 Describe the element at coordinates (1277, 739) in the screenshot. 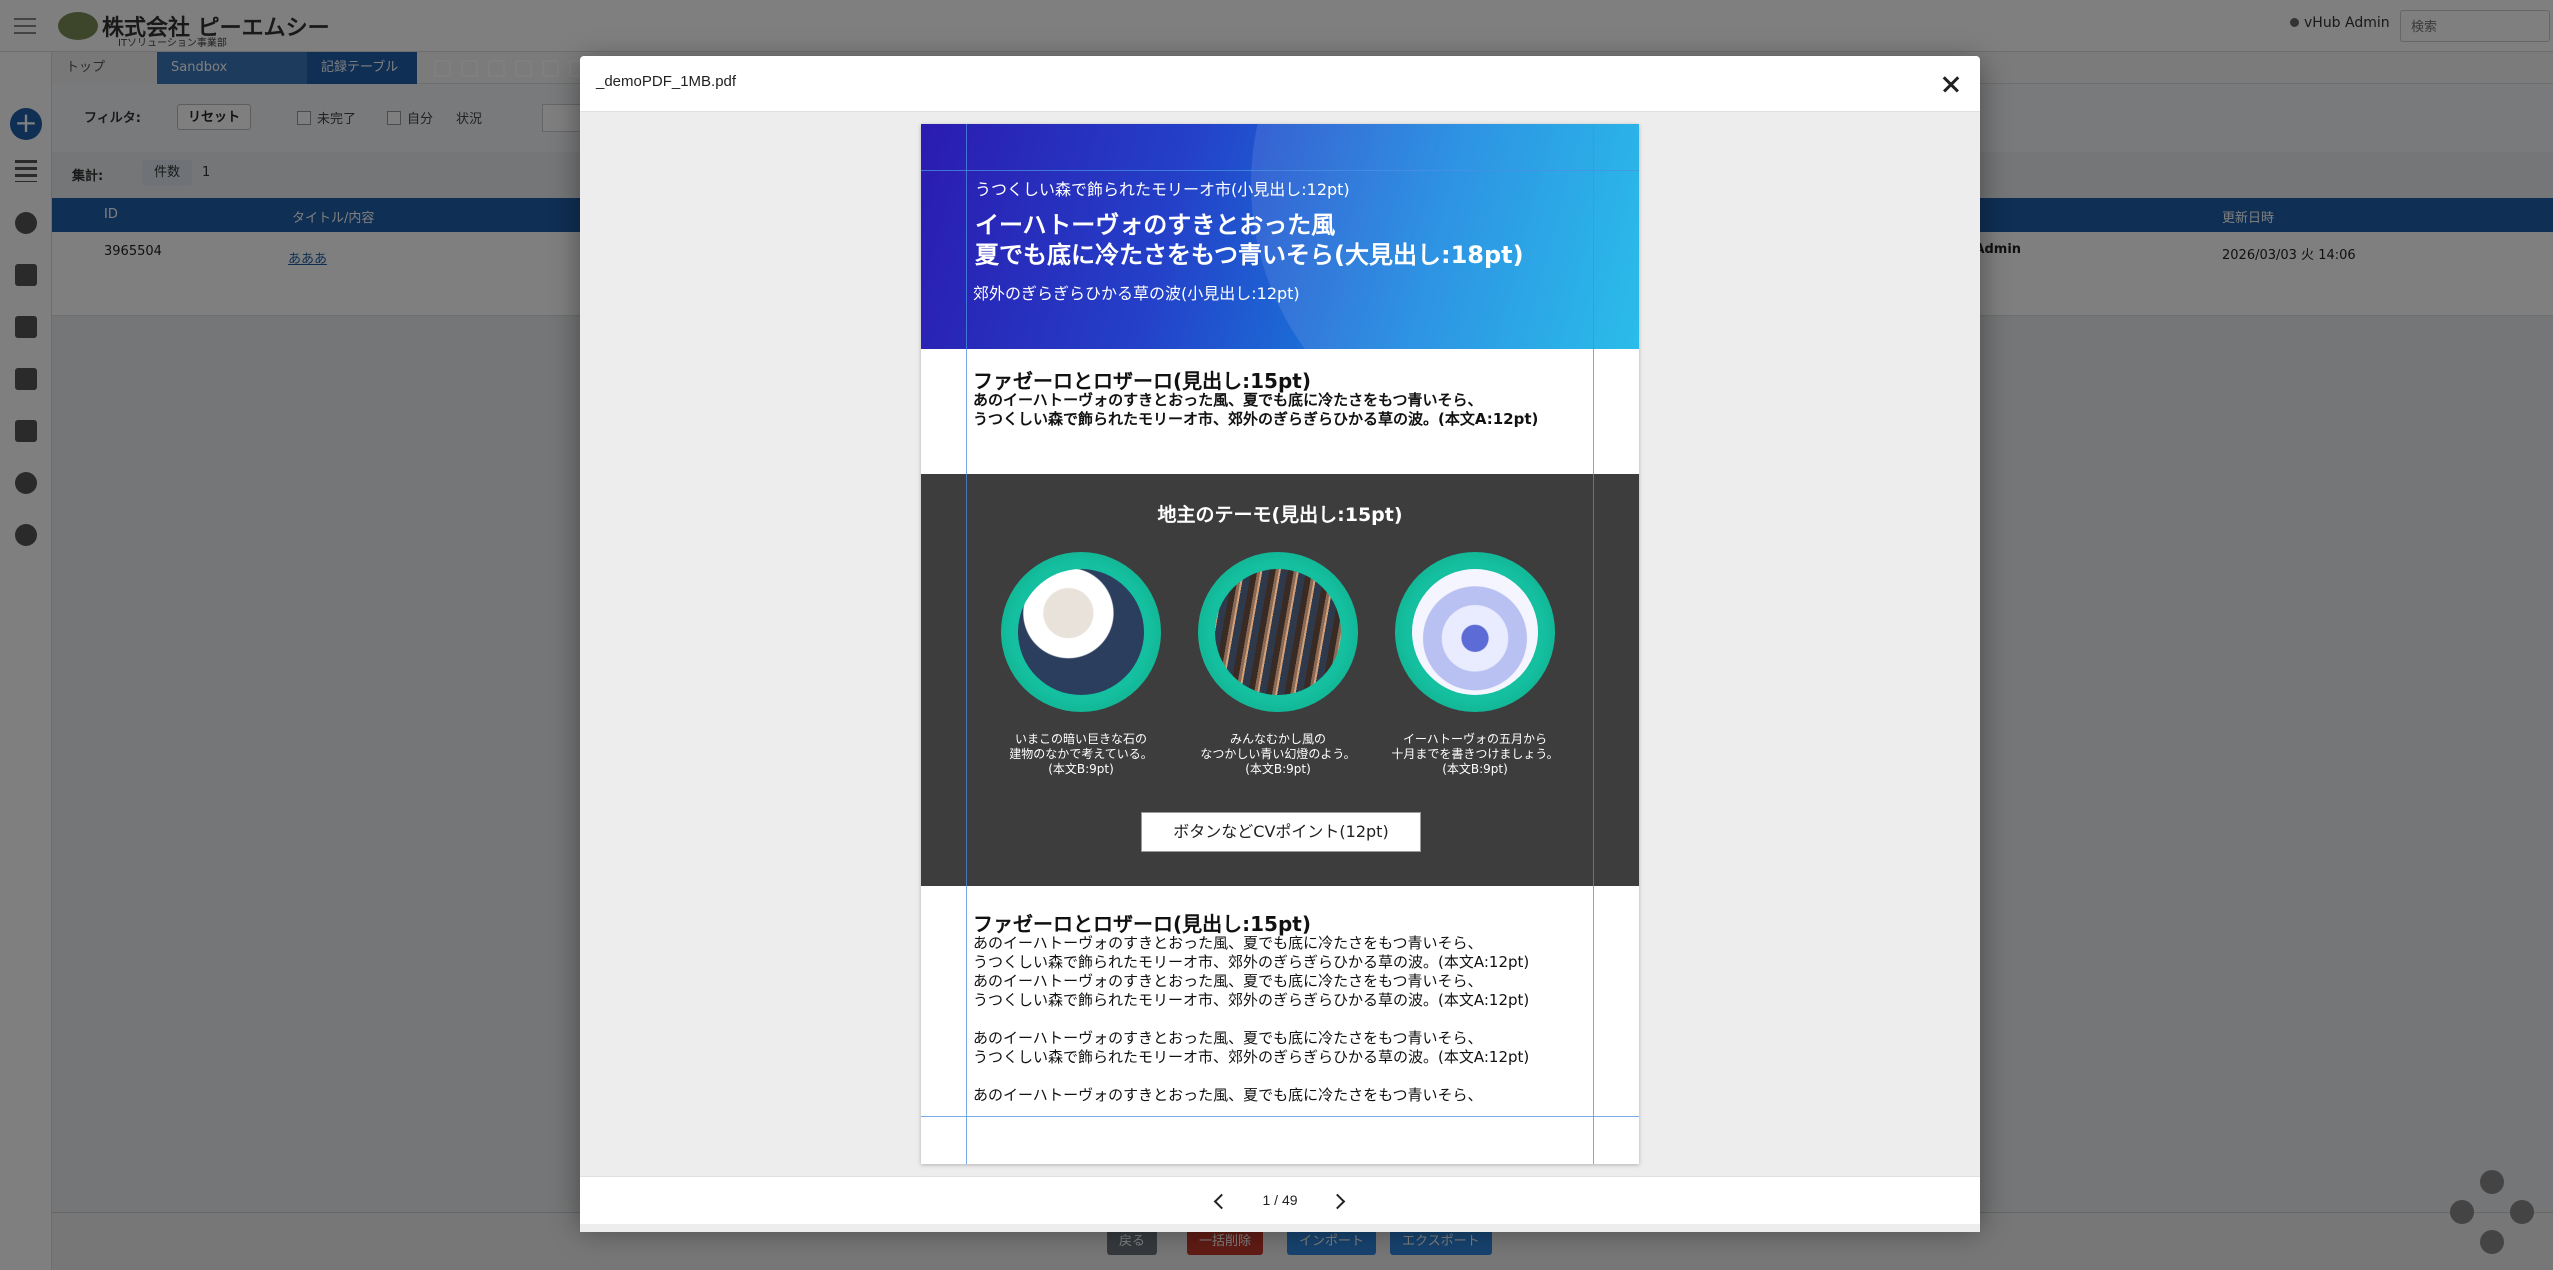

I see `feature-2-line-1: みんなむかし風の` at that location.